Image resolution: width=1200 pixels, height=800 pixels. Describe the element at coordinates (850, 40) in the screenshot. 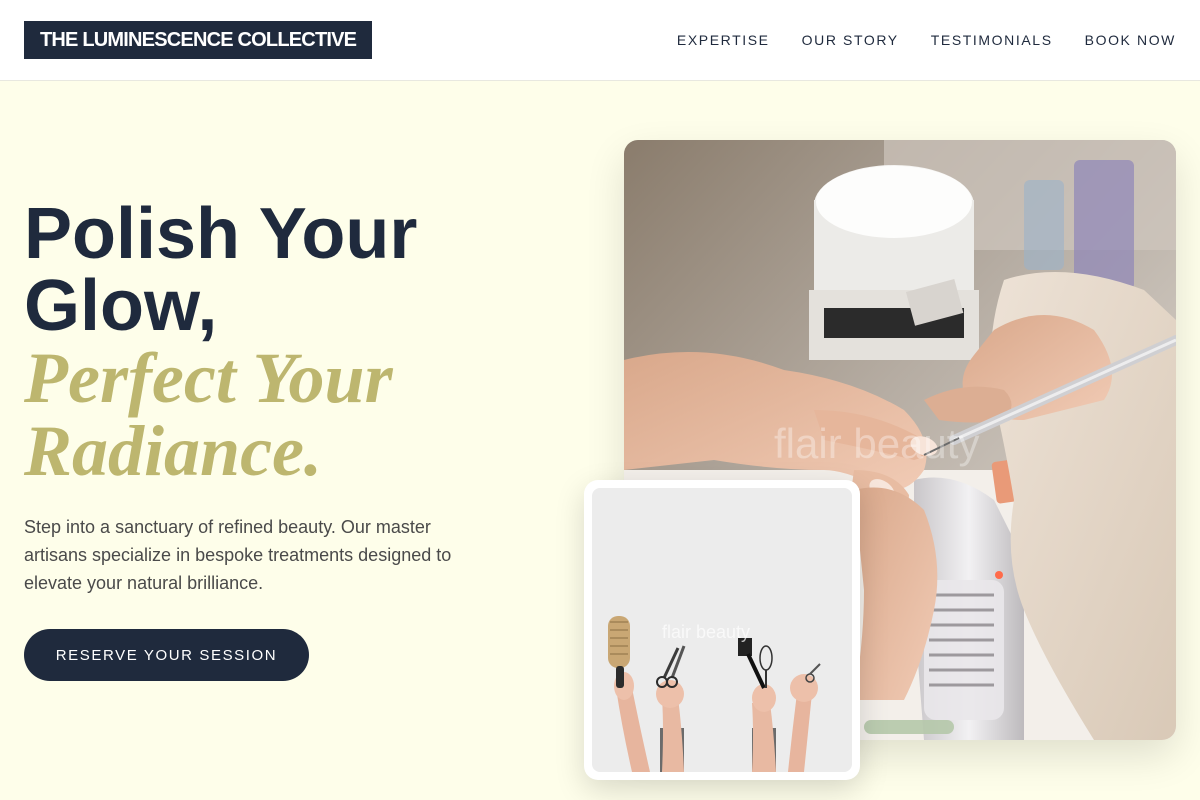

I see `nav-link-our-story: OUR STORY` at that location.